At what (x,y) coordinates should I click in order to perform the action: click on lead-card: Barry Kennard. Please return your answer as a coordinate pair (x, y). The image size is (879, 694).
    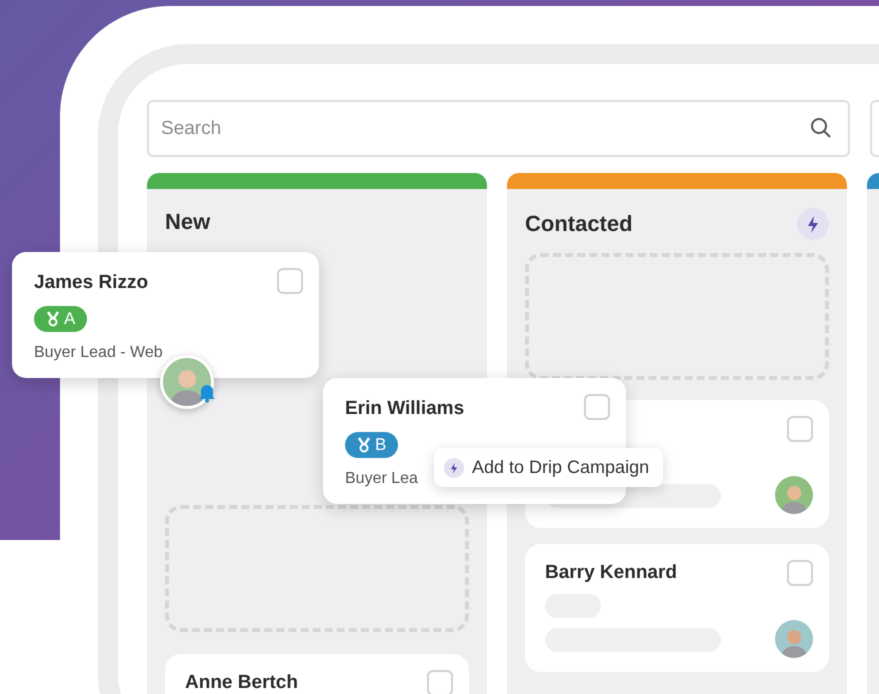
    Looking at the image, I should click on (677, 608).